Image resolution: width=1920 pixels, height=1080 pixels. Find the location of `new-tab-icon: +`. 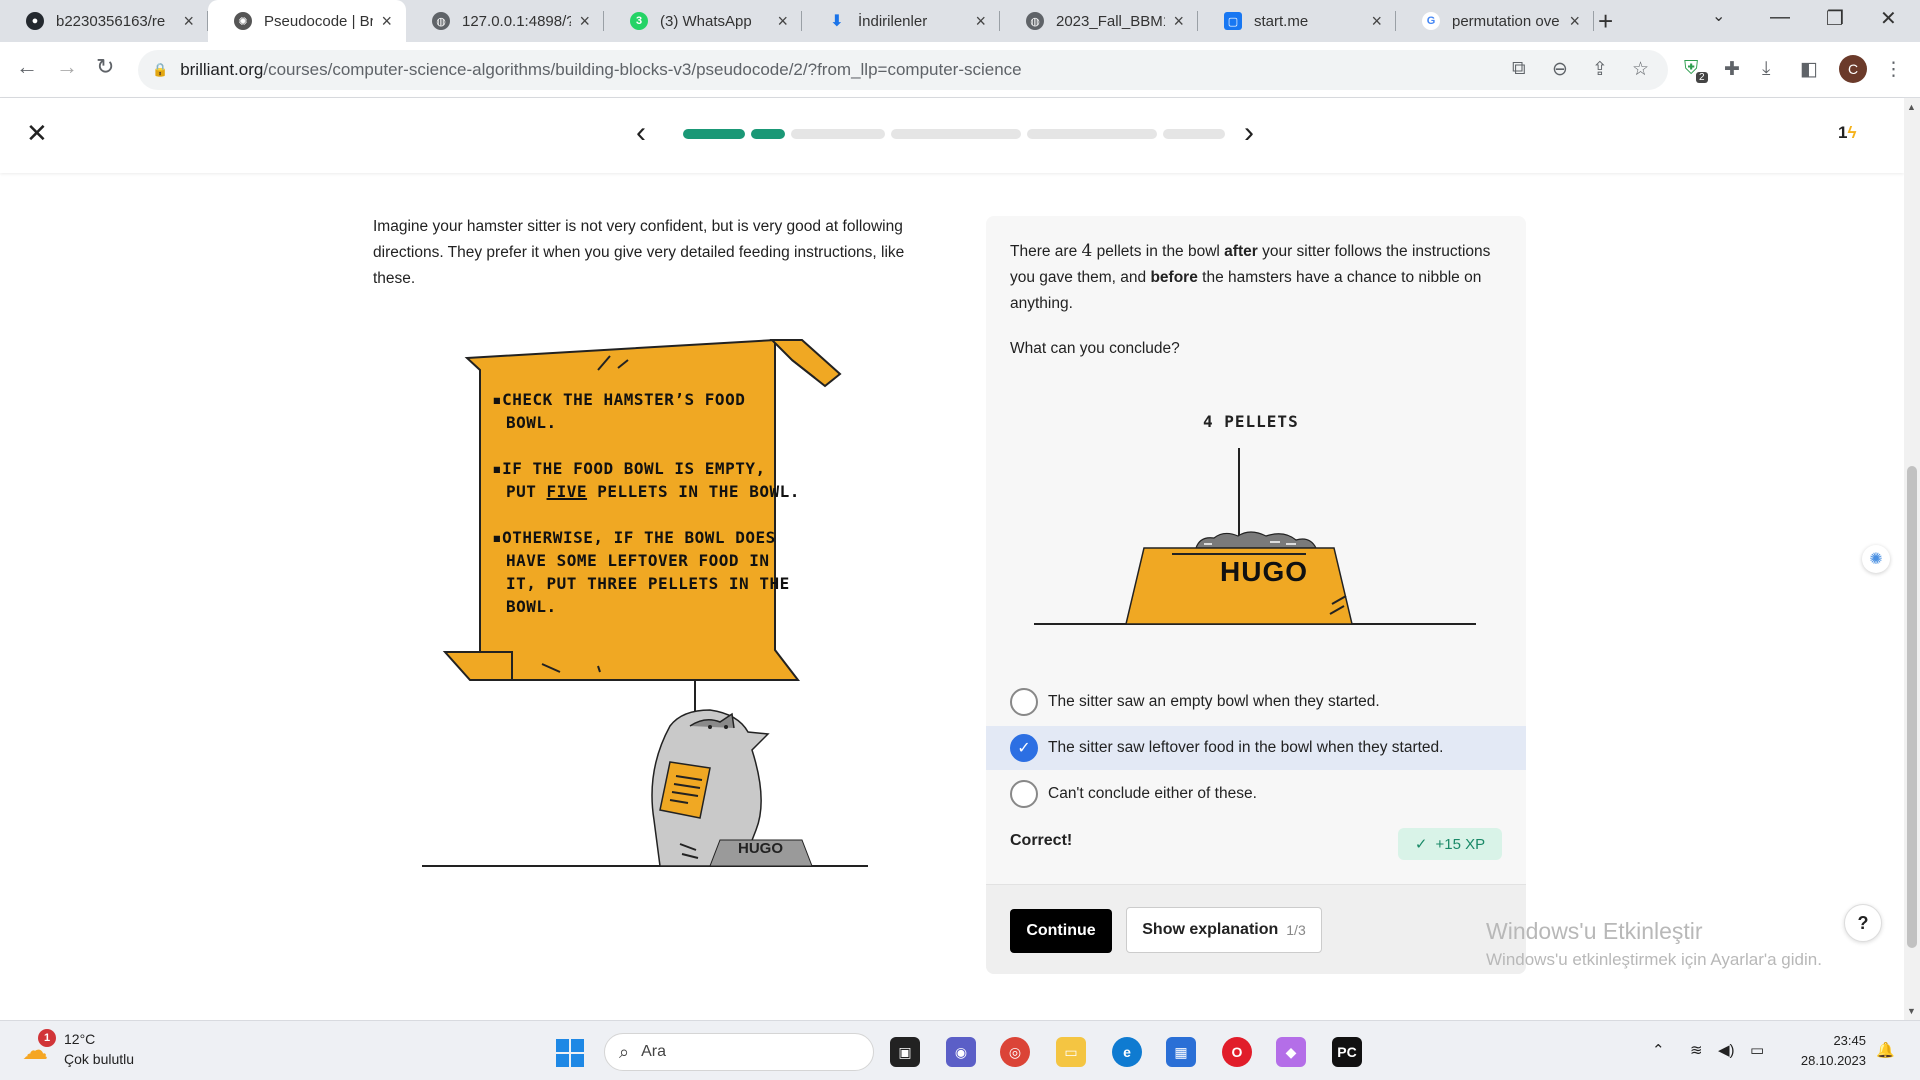

new-tab-icon: + is located at coordinates (1605, 21).